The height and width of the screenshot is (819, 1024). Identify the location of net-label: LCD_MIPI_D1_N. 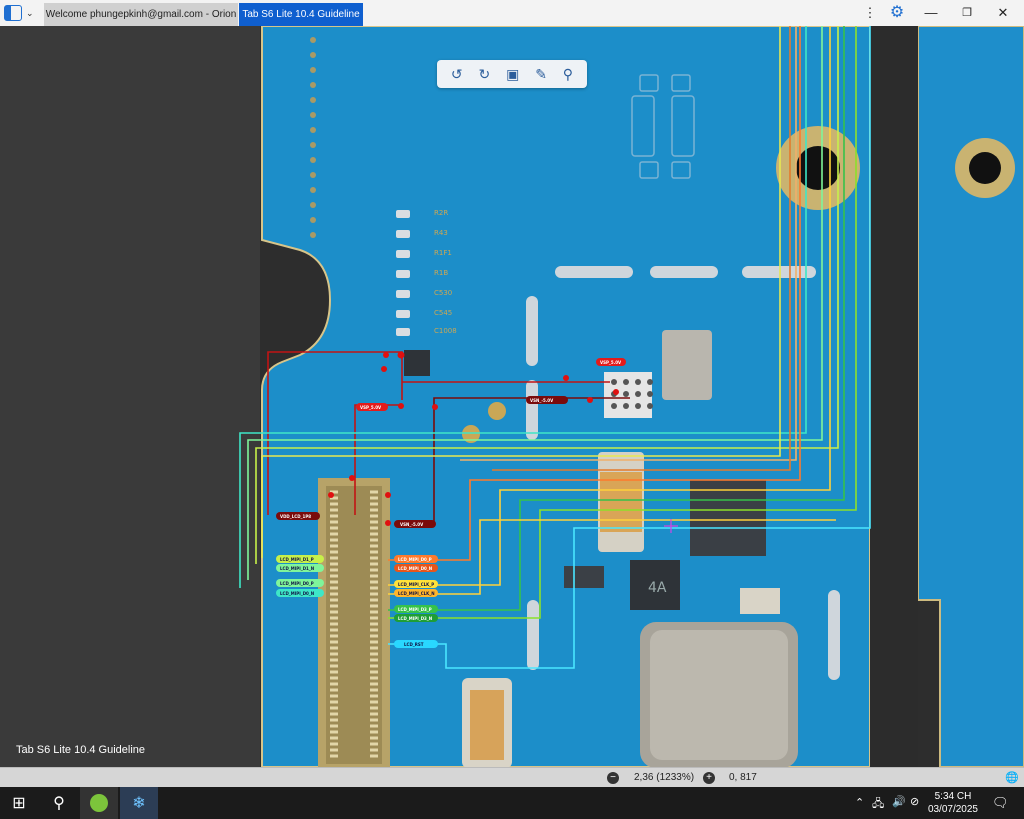
(297, 568).